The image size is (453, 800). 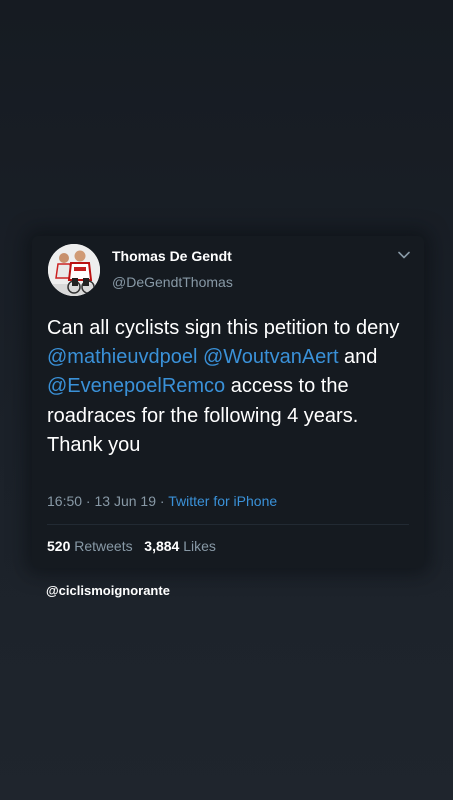 What do you see at coordinates (162, 546) in the screenshot?
I see `likes-count: 3,884` at bounding box center [162, 546].